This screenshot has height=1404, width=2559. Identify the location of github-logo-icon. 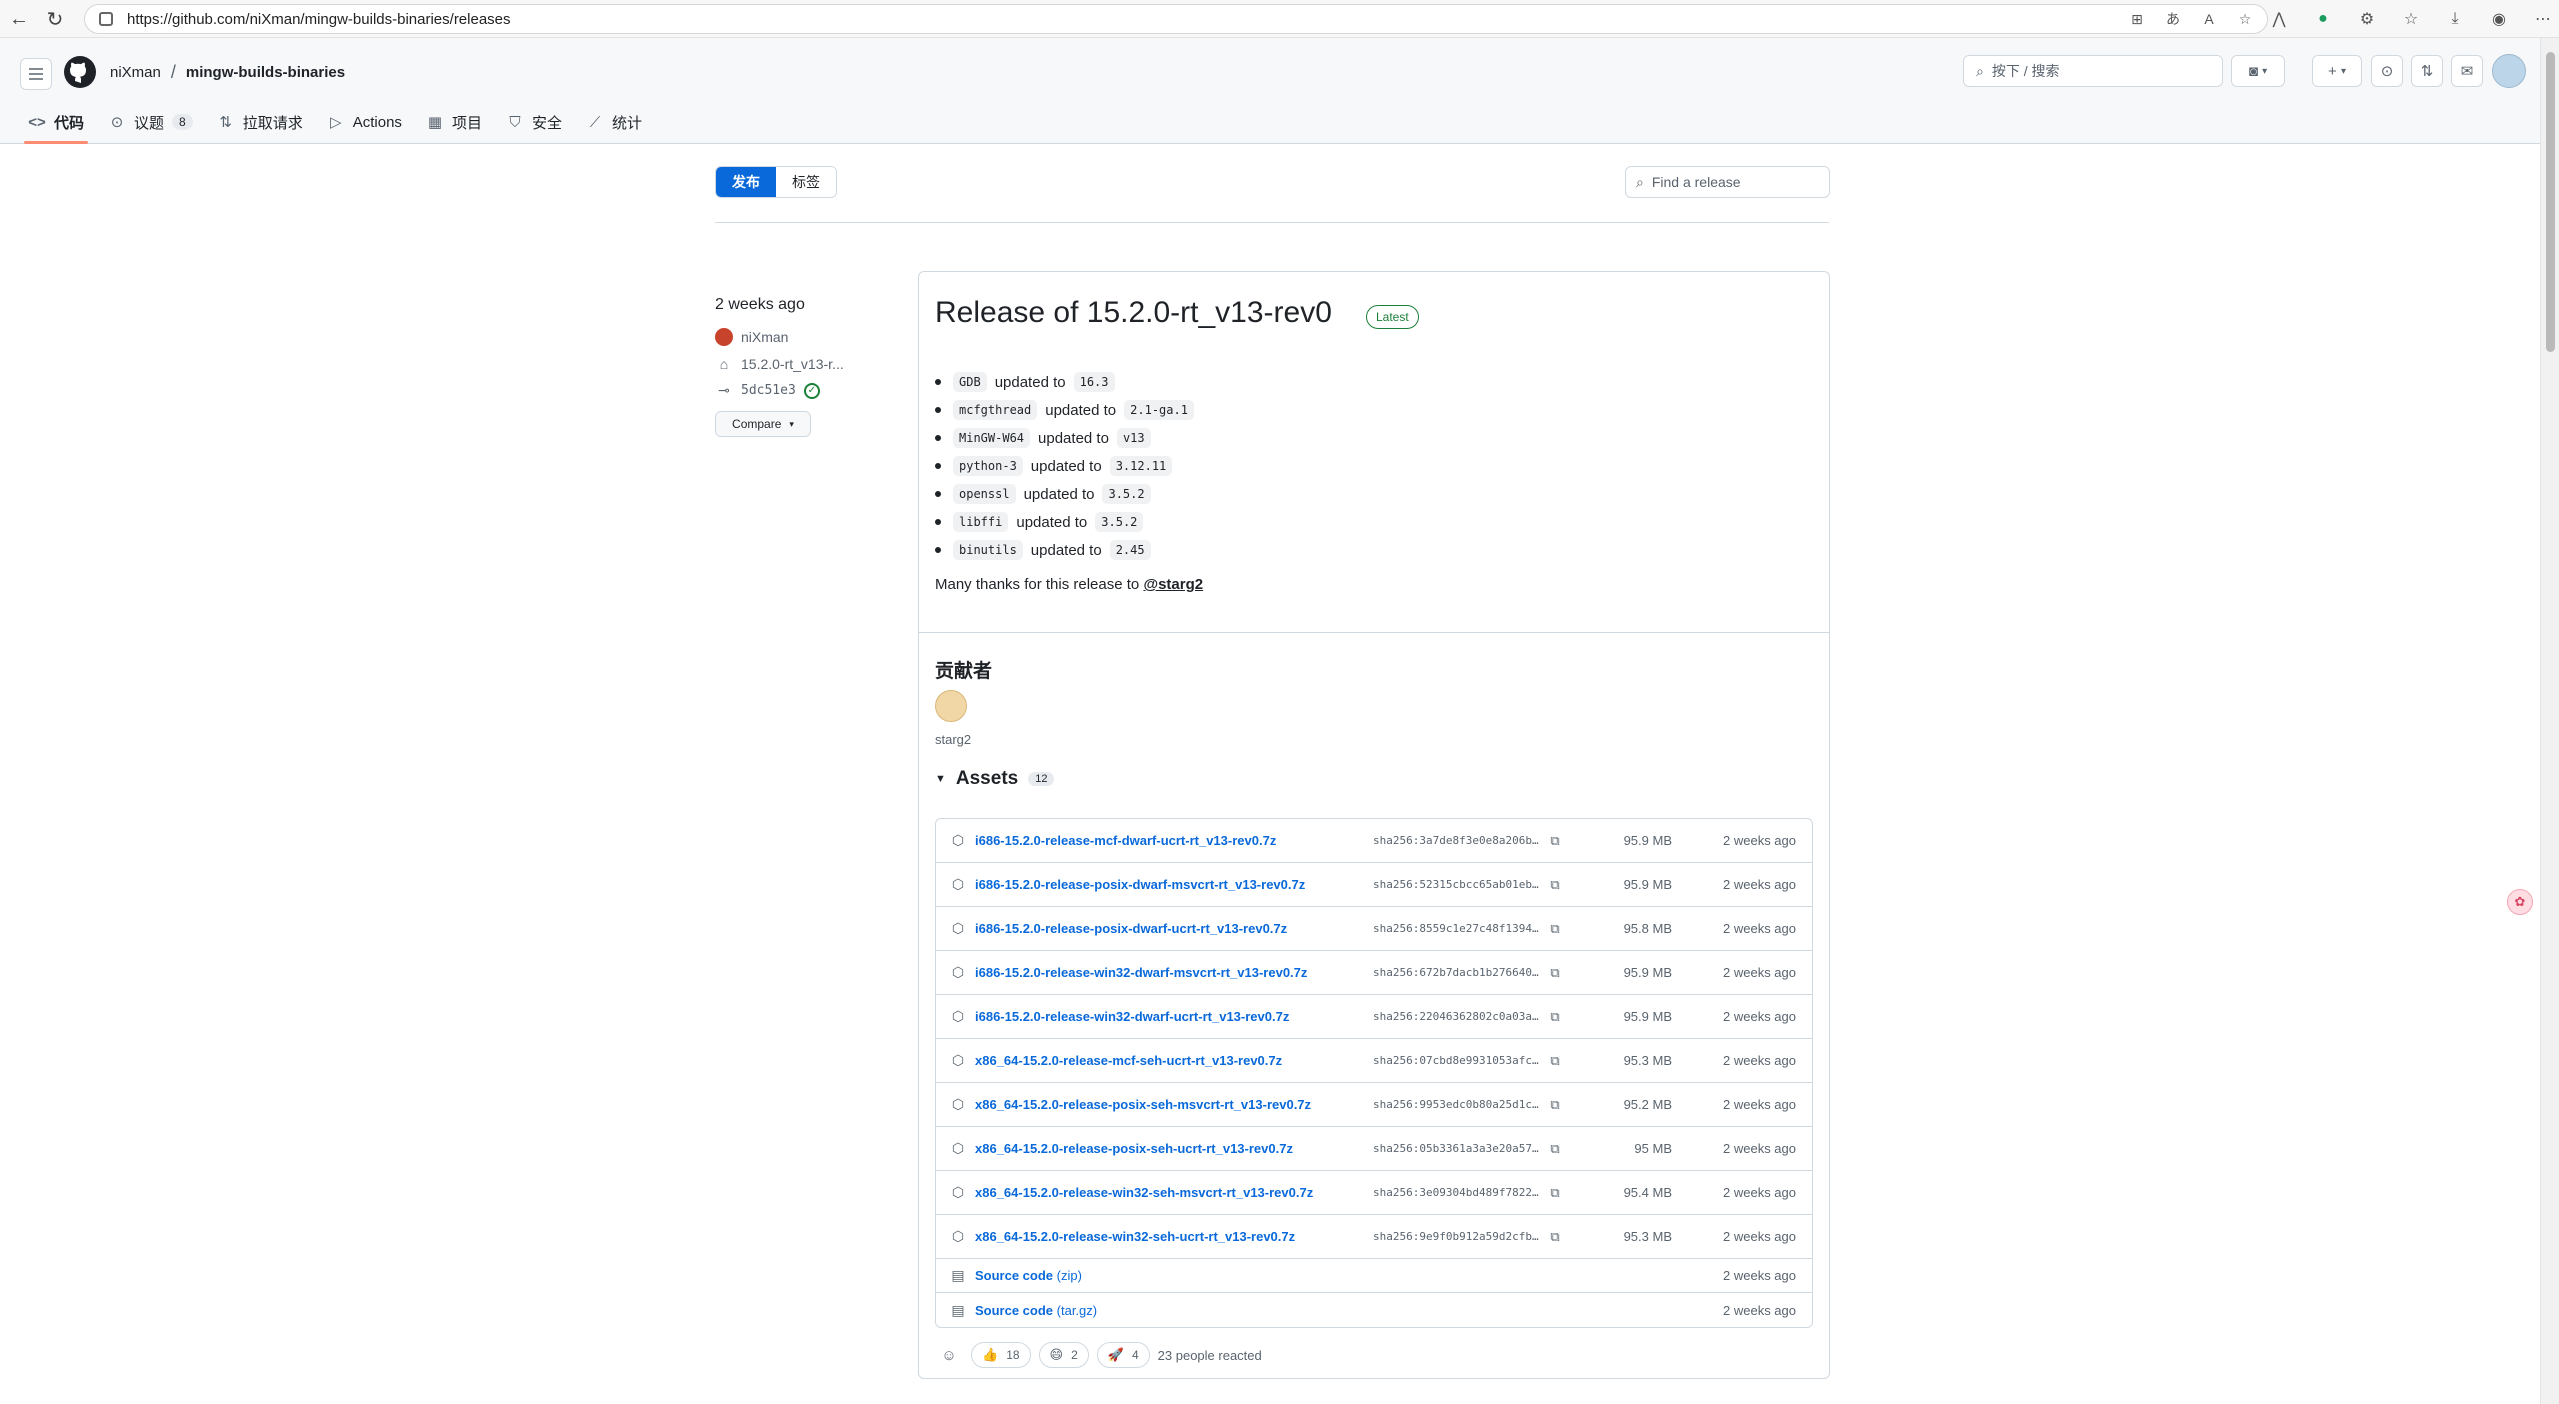
(80, 72).